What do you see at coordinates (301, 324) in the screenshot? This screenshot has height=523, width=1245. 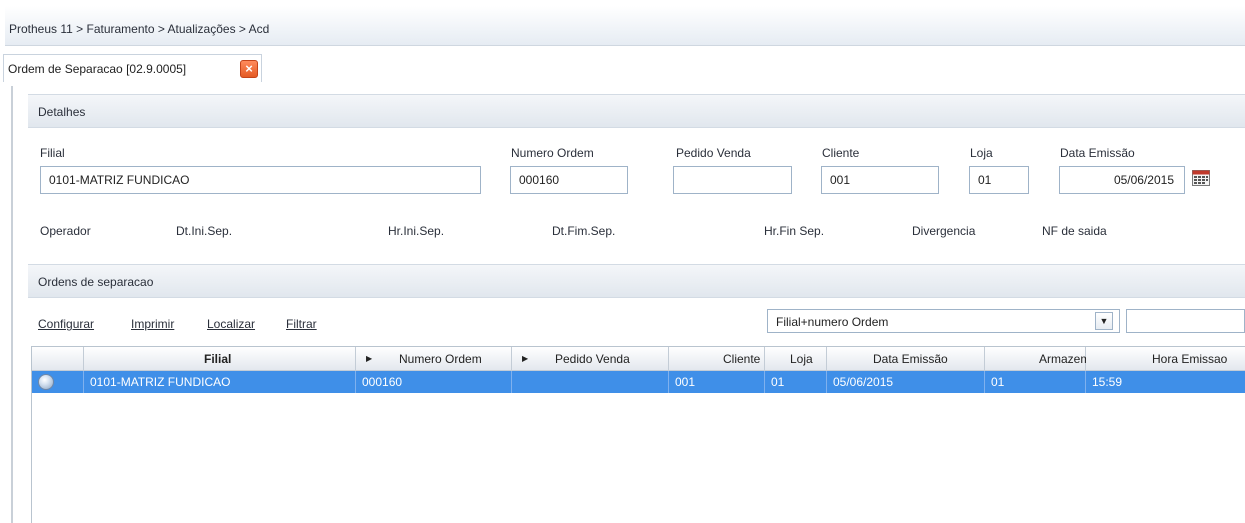 I see `filtrar-link: Filtrar` at bounding box center [301, 324].